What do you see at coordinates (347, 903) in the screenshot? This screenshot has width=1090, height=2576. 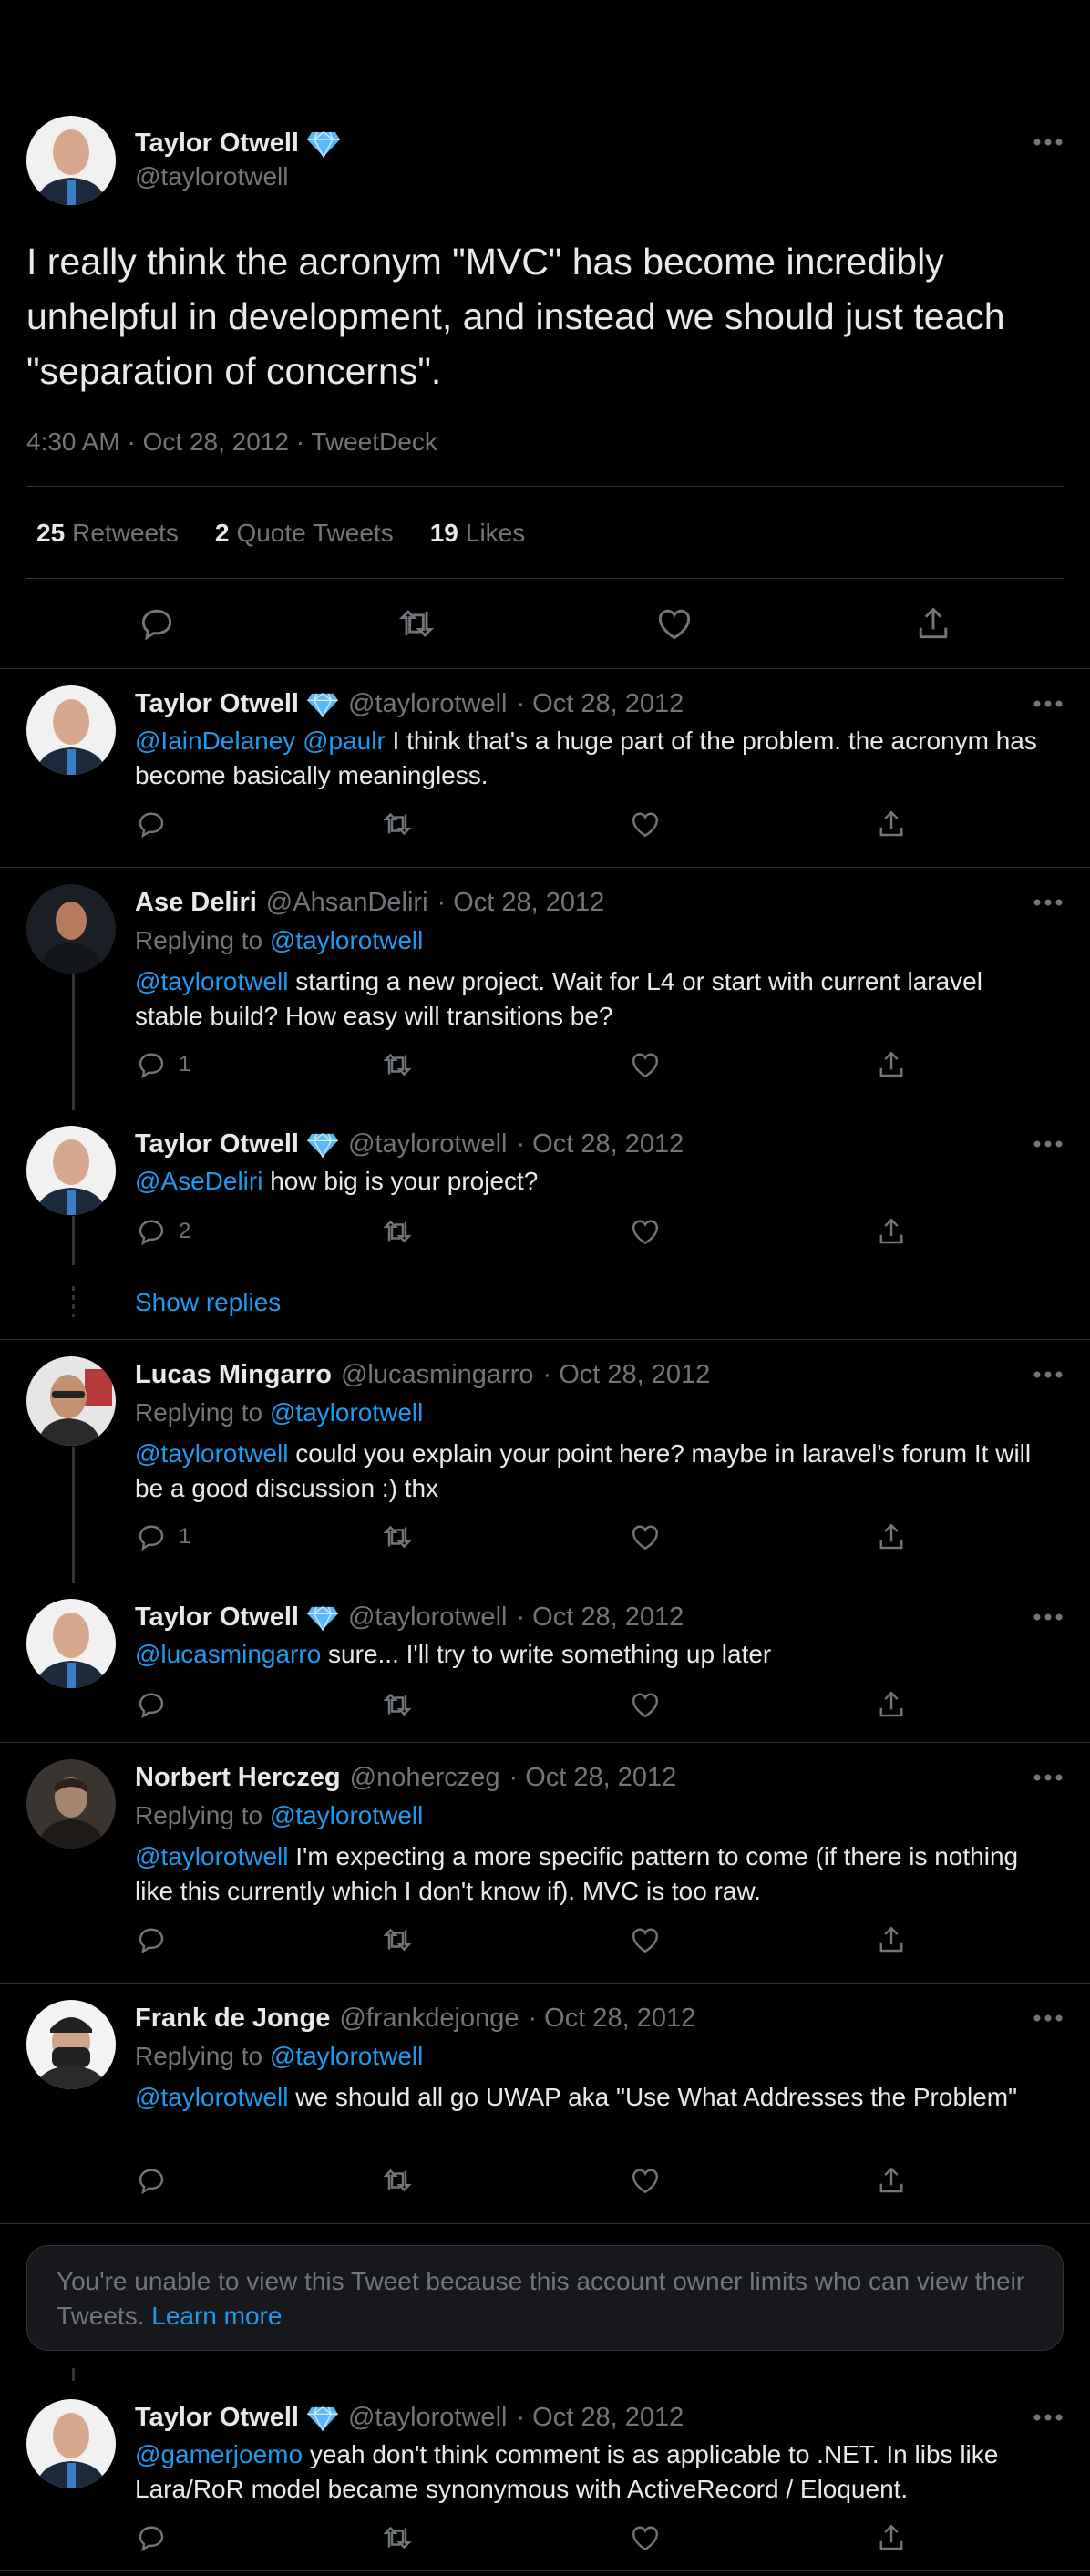 I see `author-handle: @AhsanDeliri` at bounding box center [347, 903].